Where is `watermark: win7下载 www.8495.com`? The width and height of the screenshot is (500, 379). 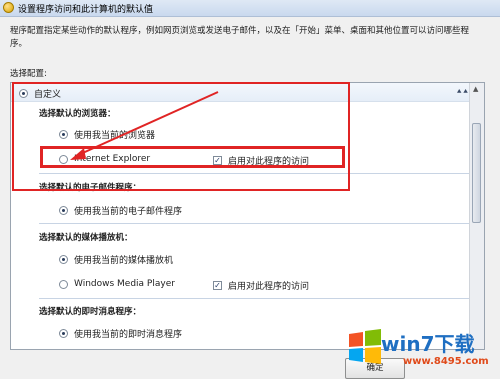
watermark: win7下载 www.8495.com is located at coordinates (421, 350).